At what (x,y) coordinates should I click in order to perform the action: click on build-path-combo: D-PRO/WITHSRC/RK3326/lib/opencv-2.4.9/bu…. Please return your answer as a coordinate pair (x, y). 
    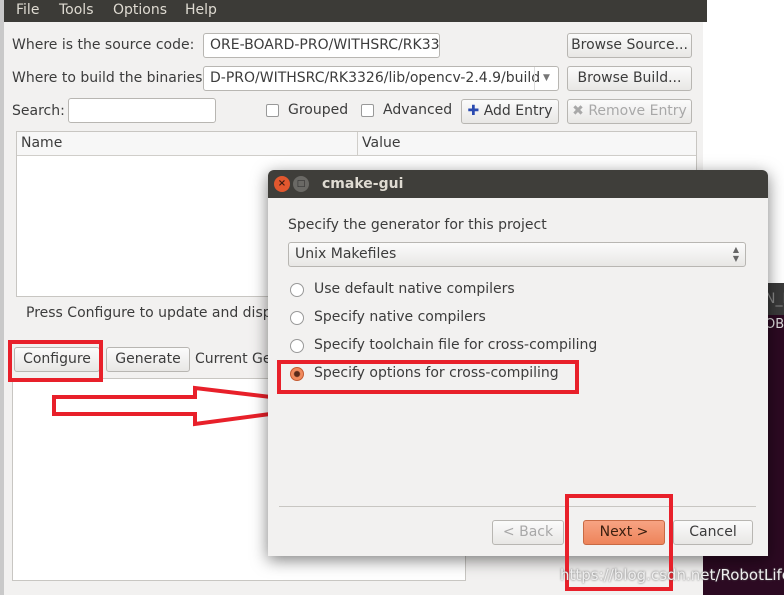
    Looking at the image, I should click on (381, 78).